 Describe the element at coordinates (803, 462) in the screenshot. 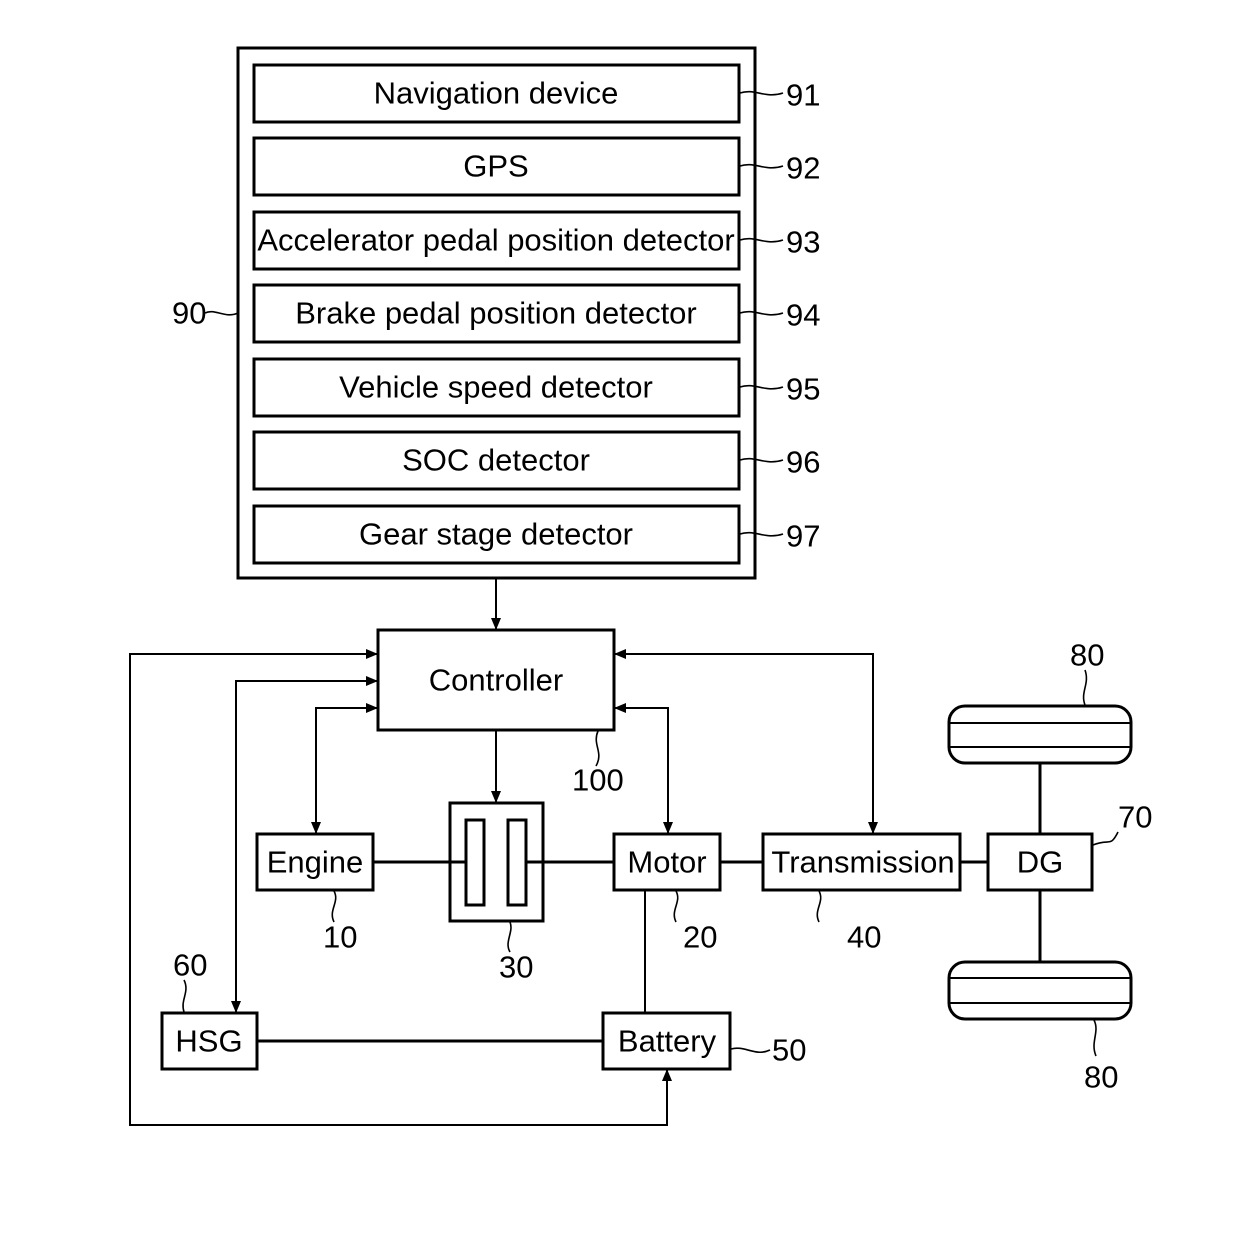

I see `ref-number: 96` at that location.